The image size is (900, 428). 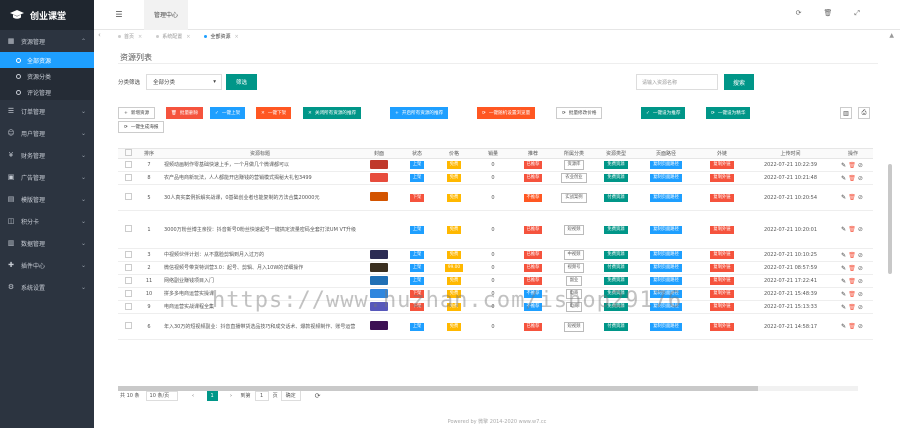 I want to click on toolbar-button-10: ⟳ 一键生成海报, so click(x=141, y=127).